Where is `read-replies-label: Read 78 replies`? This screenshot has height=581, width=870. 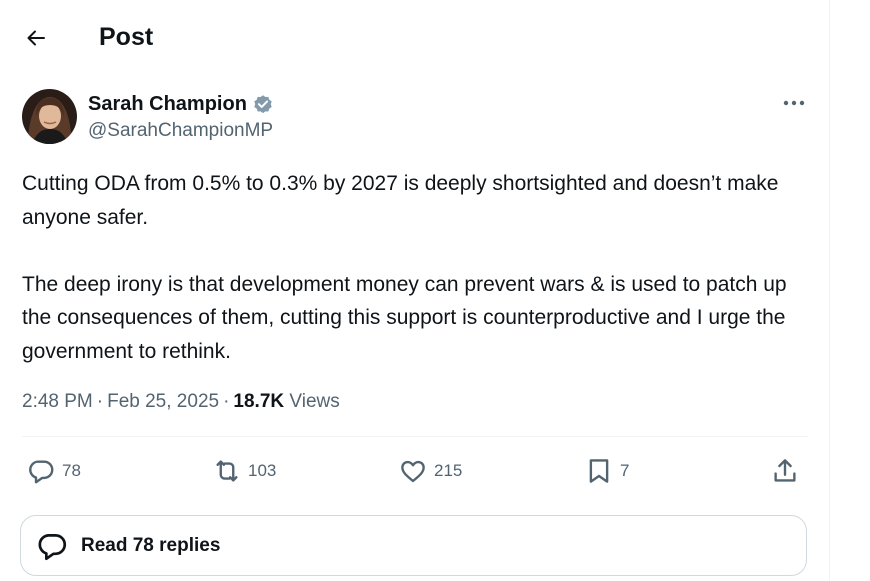
read-replies-label: Read 78 replies is located at coordinates (151, 545).